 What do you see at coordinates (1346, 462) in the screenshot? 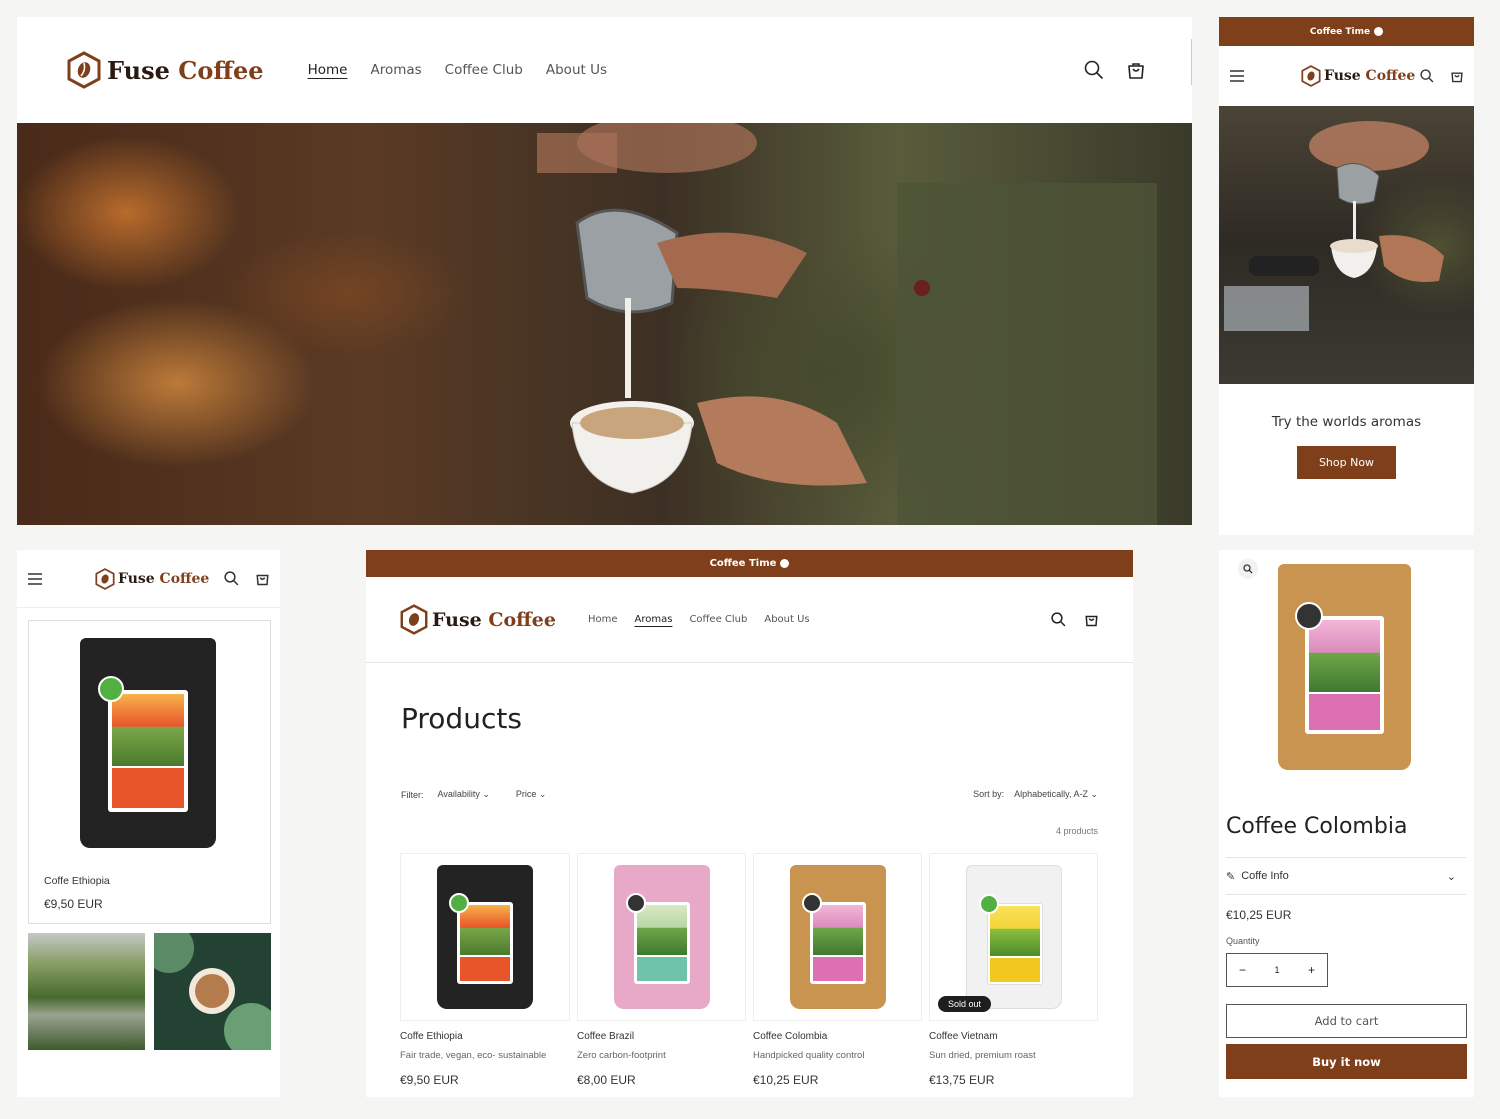
I see `shop-now-button: Shop Now` at bounding box center [1346, 462].